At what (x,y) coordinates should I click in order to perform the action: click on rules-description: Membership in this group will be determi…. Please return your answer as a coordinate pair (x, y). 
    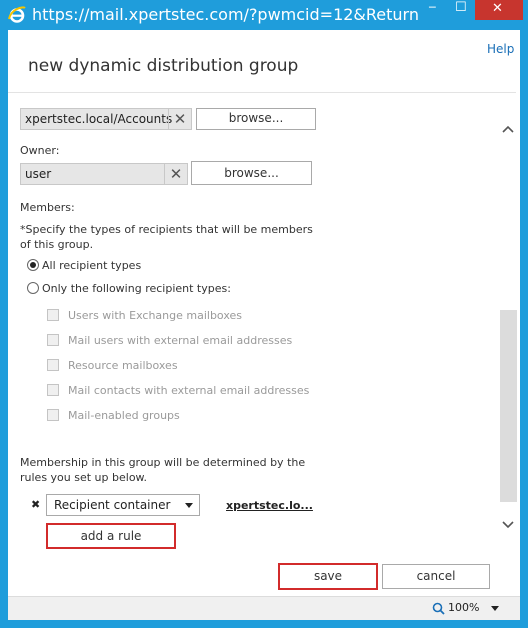
    Looking at the image, I should click on (163, 470).